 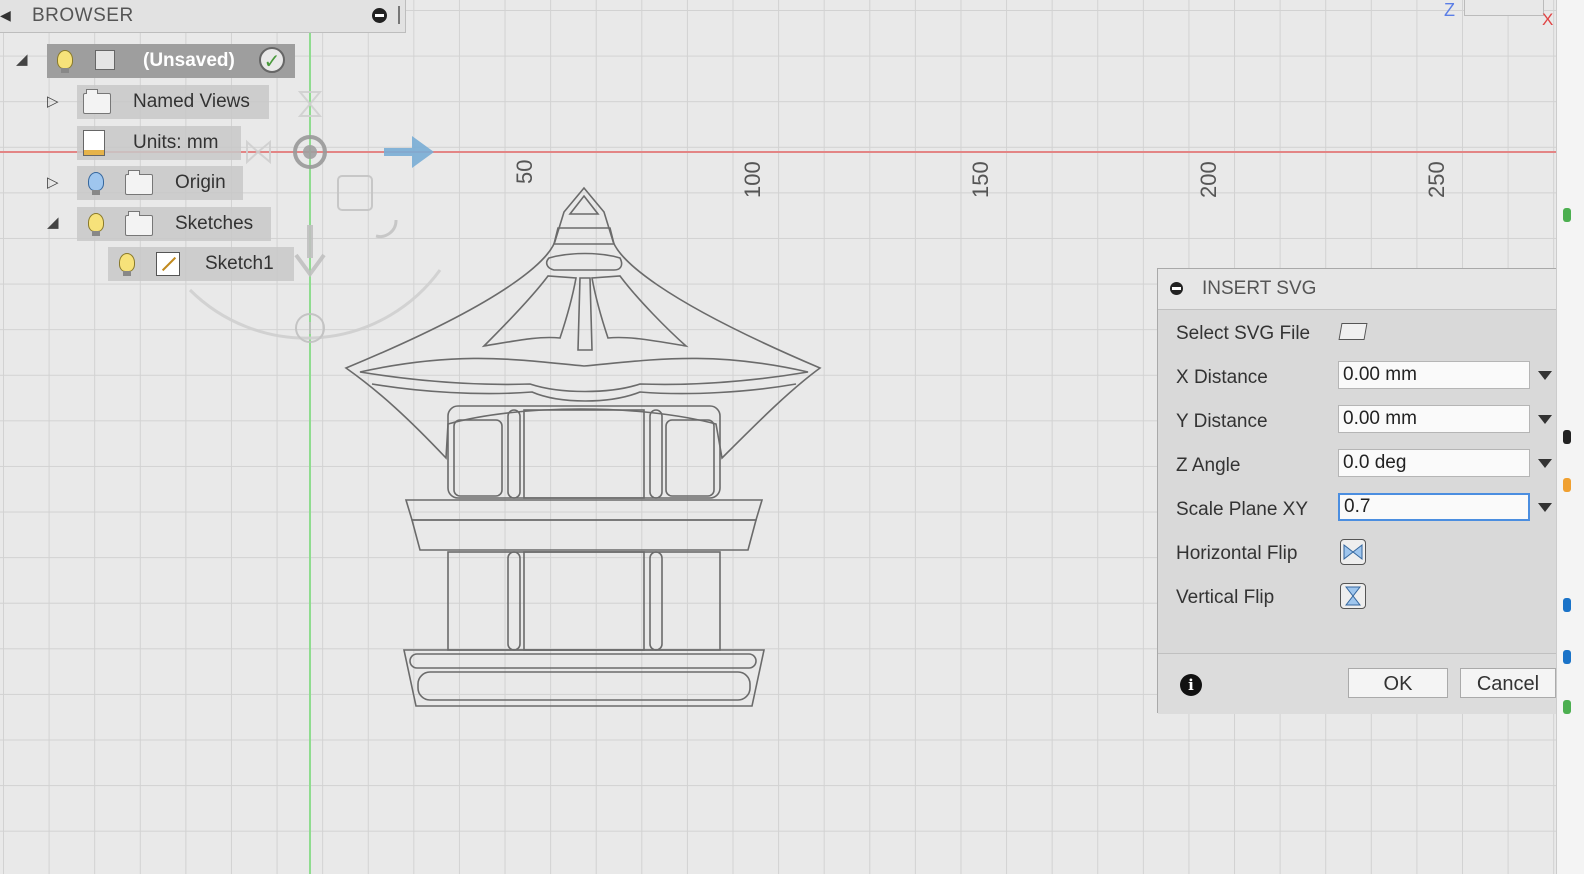 I want to click on right-edge-toolbar, so click(x=1570, y=437).